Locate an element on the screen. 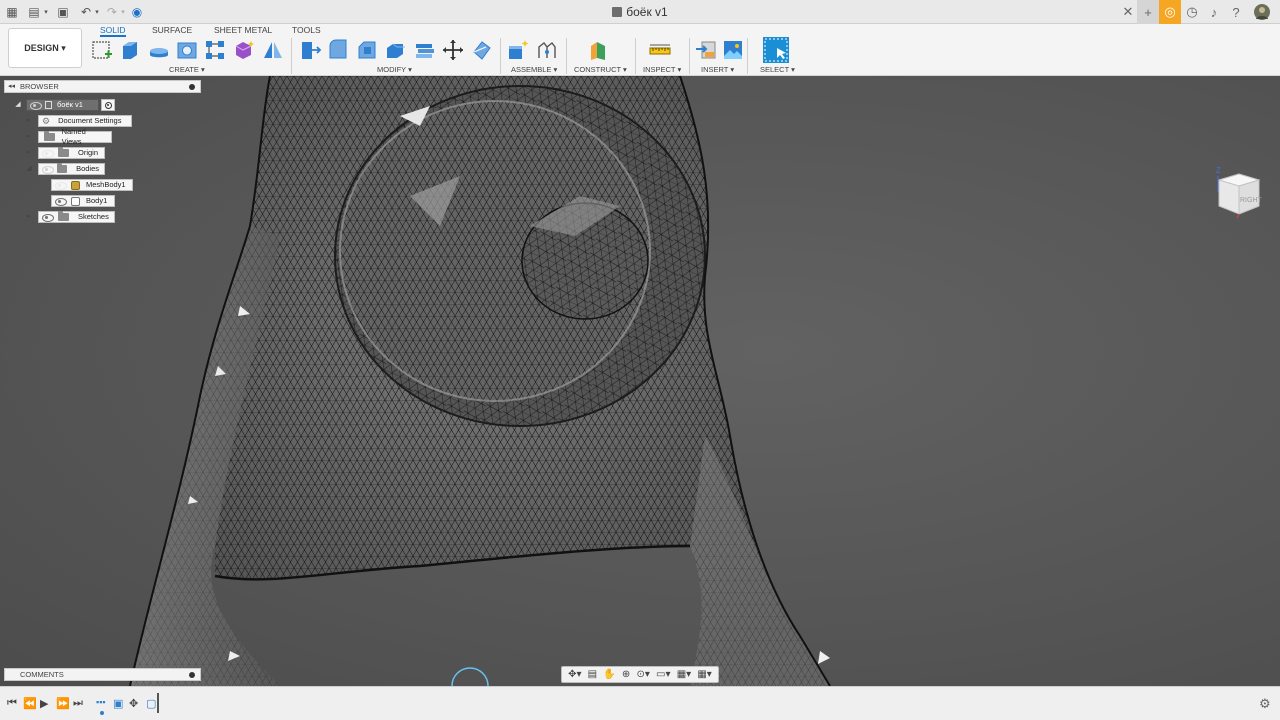 The height and width of the screenshot is (720, 1280). offset-plane-icon is located at coordinates (599, 50).